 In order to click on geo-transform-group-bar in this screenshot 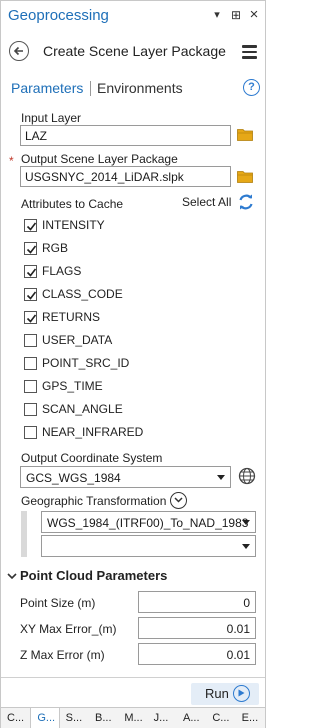, I will do `click(24, 534)`.